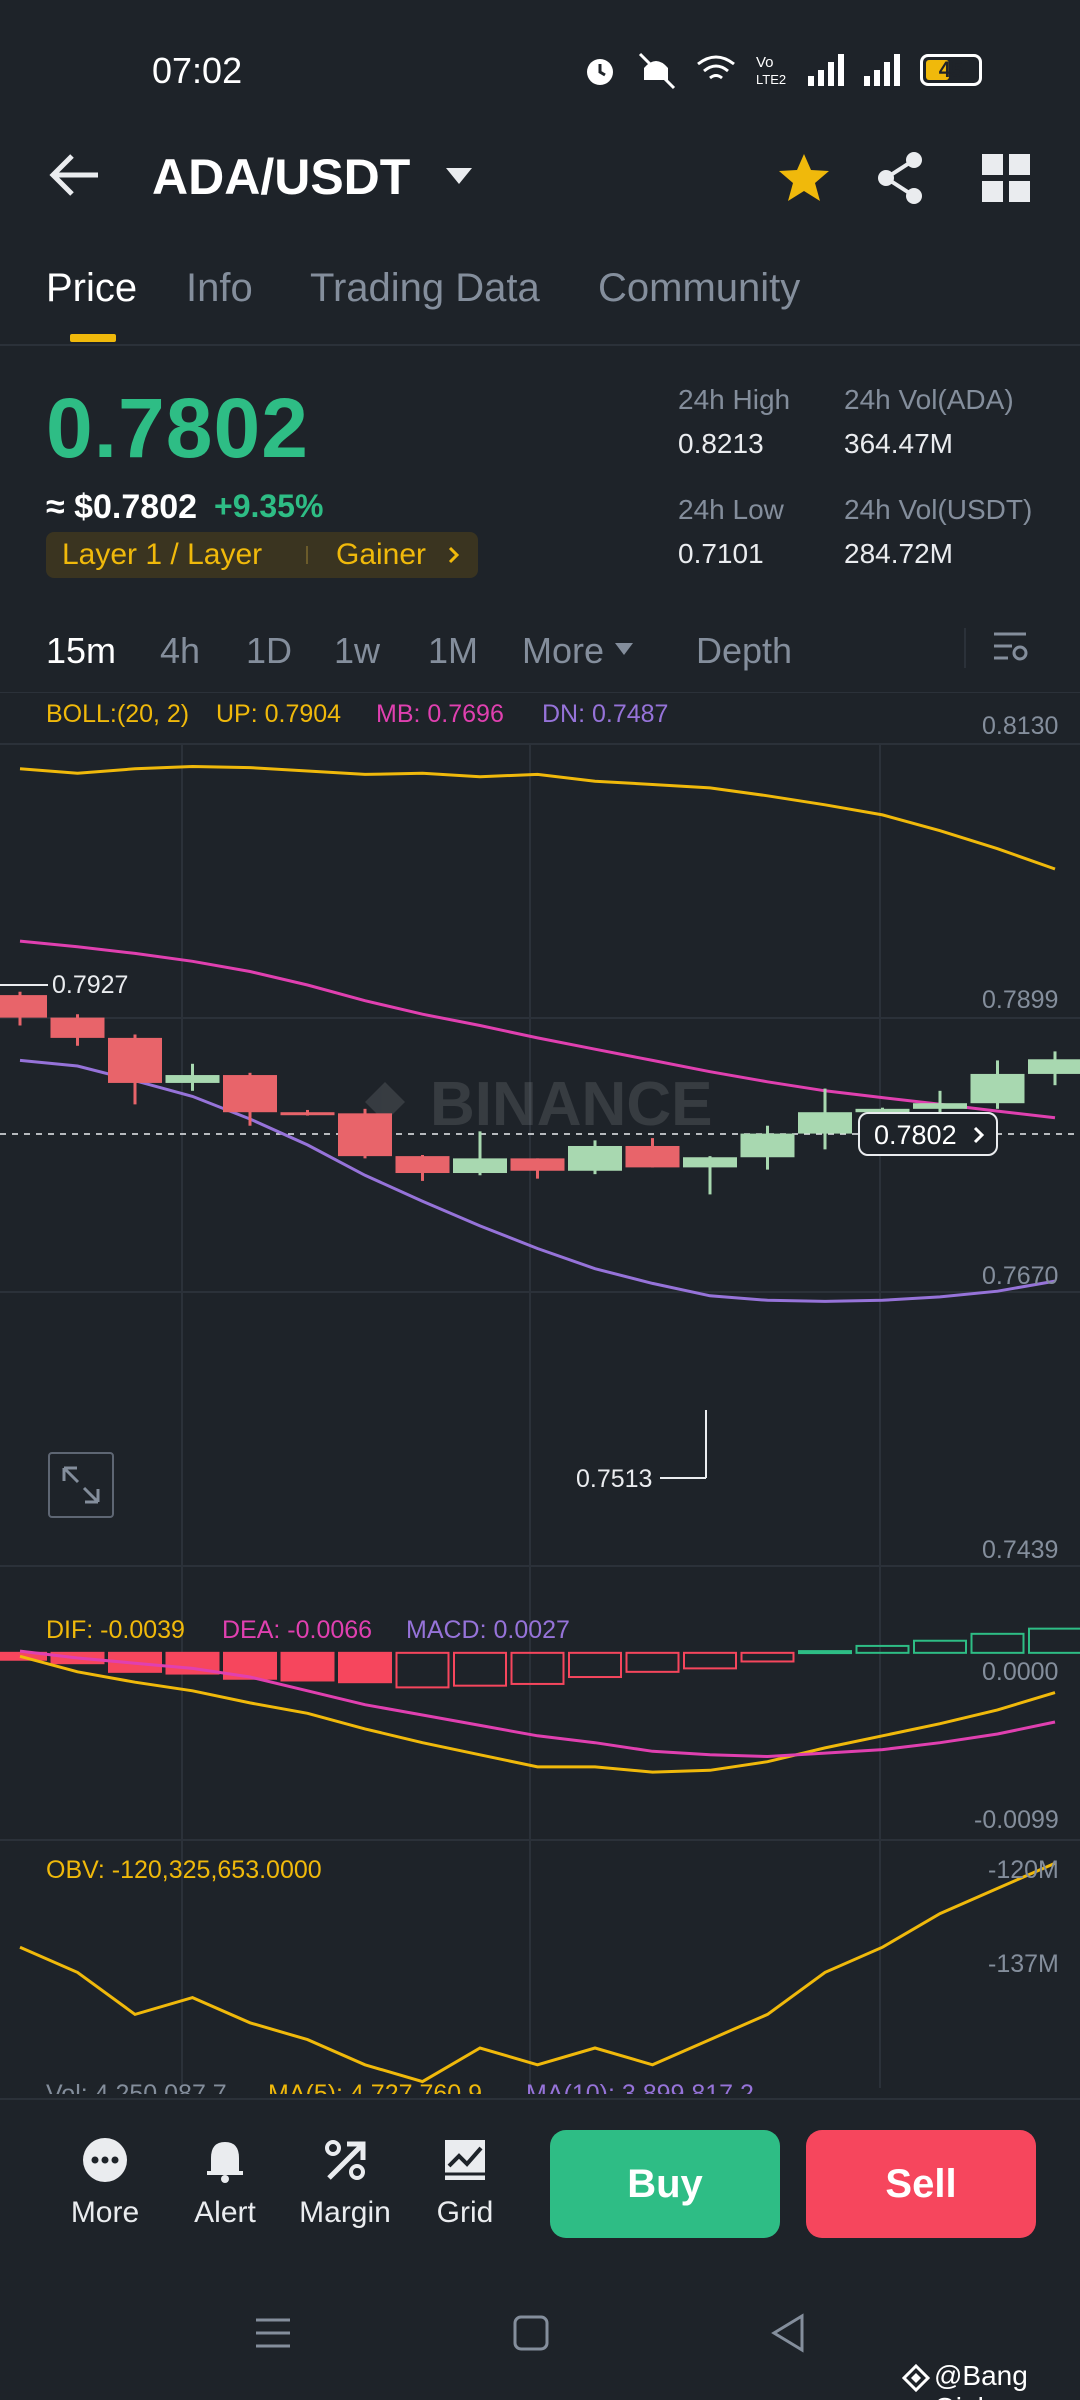 The height and width of the screenshot is (2400, 1080). What do you see at coordinates (269, 651) in the screenshot?
I see `interval-1d: 1D` at bounding box center [269, 651].